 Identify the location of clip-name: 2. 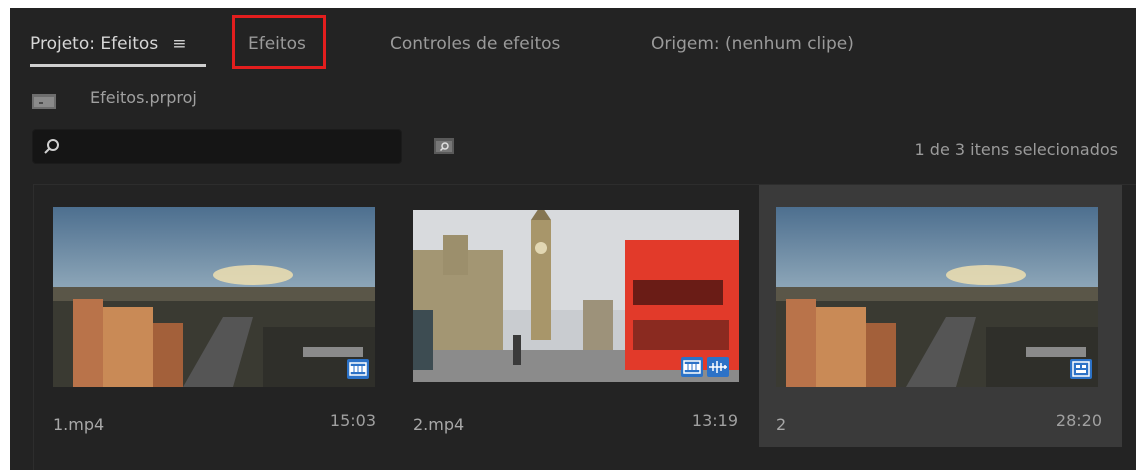
(781, 424).